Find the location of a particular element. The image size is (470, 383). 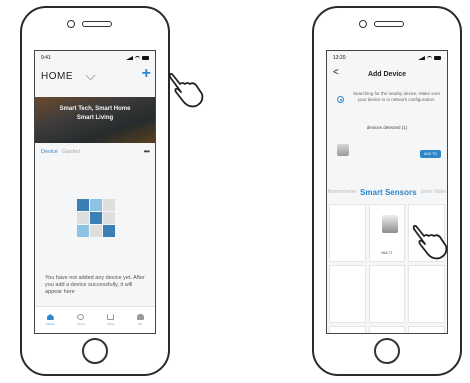

bottom-nav: Home Smart Shop Me is located at coordinates (95, 319).